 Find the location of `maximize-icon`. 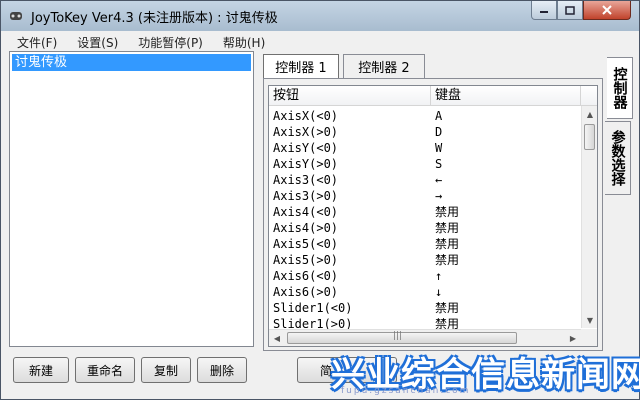

maximize-icon is located at coordinates (570, 10).